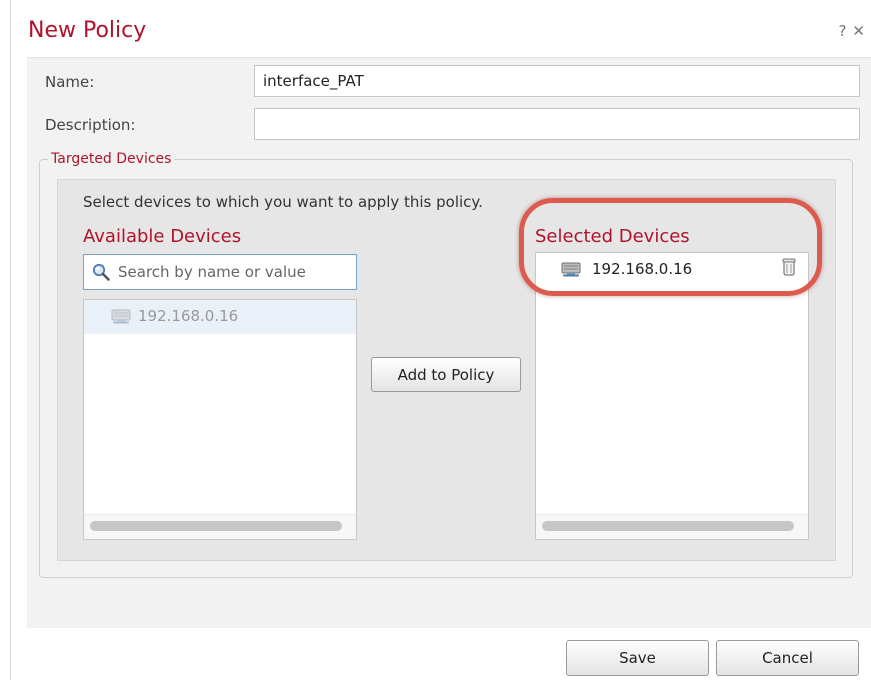 Image resolution: width=871 pixels, height=680 pixels. I want to click on name-label: Name:, so click(70, 82).